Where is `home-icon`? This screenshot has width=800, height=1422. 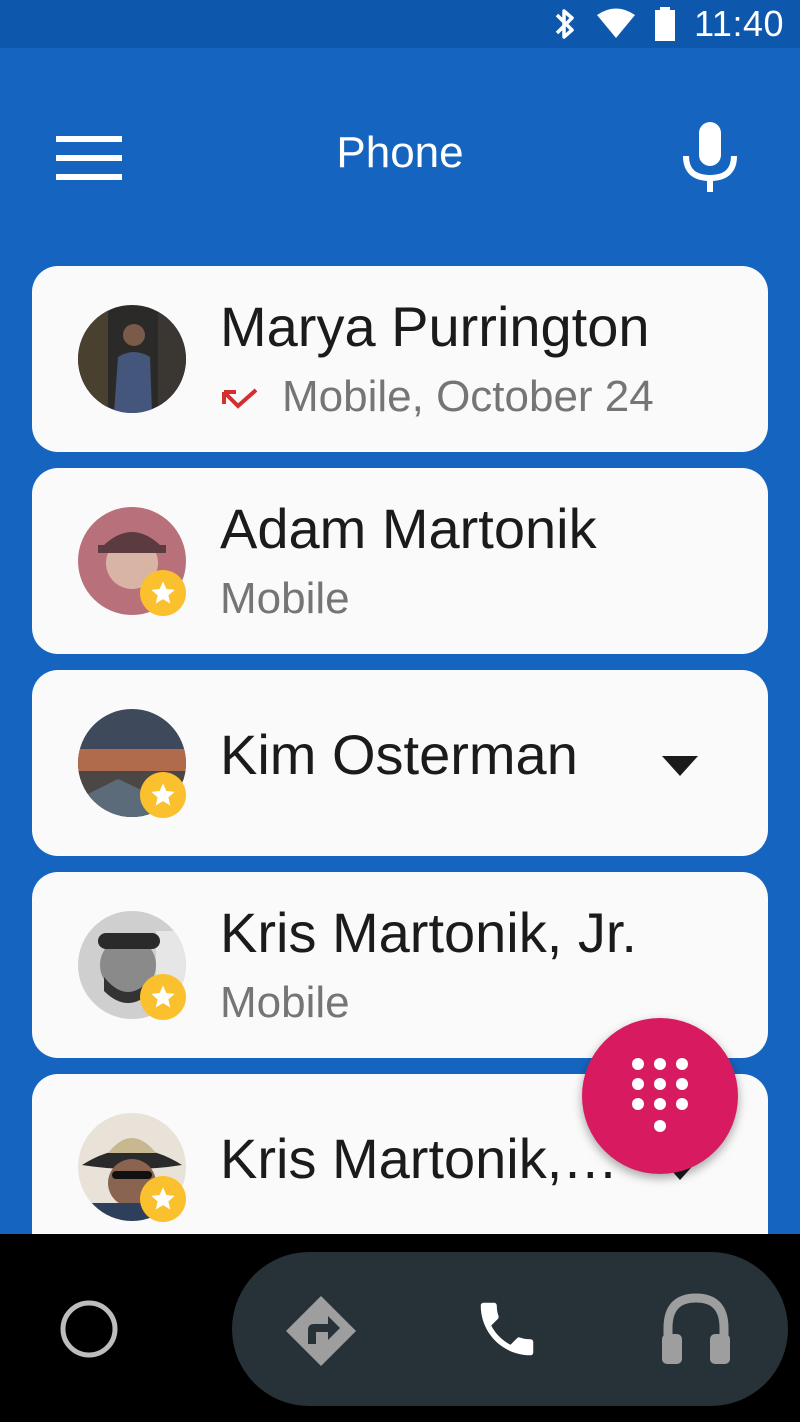 home-icon is located at coordinates (89, 1329).